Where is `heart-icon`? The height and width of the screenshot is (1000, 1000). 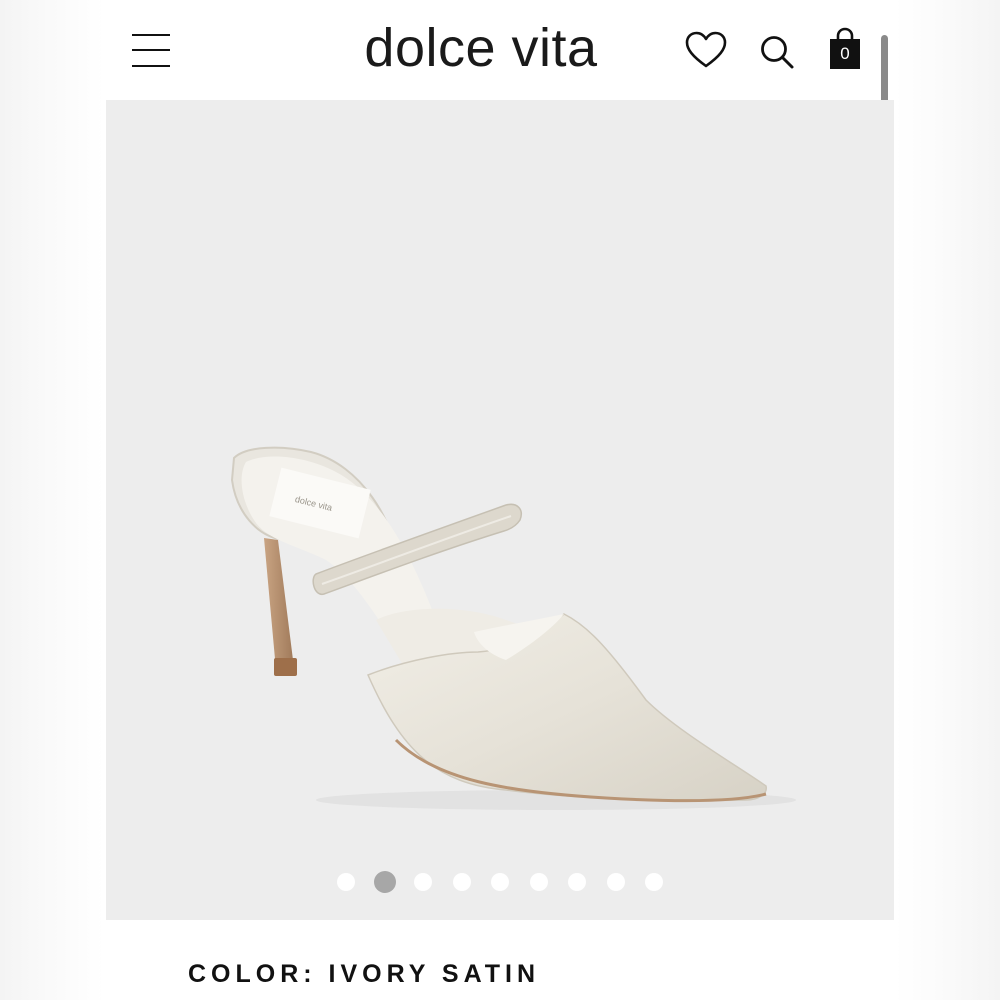
heart-icon is located at coordinates (706, 49).